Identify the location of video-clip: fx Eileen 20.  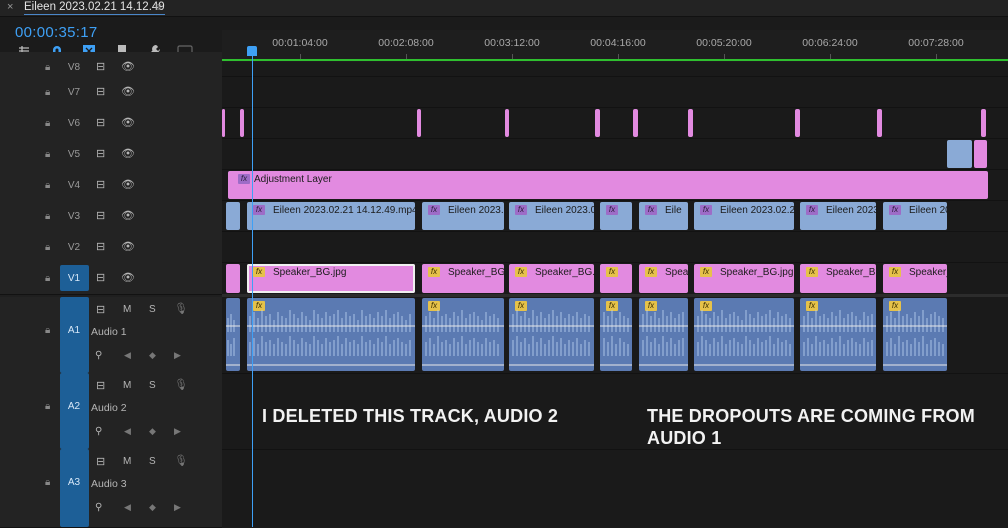
(915, 216).